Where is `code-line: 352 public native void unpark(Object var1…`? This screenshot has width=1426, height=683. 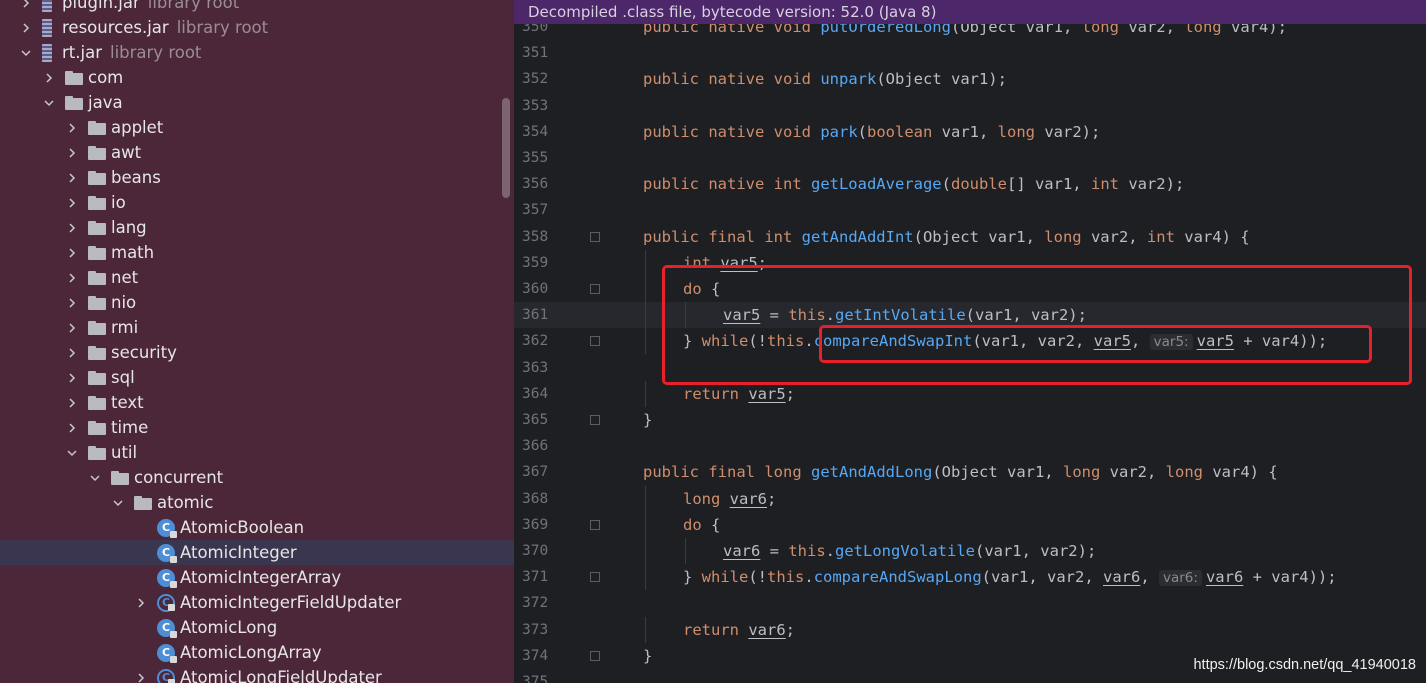 code-line: 352 public native void unpark(Object var1… is located at coordinates (970, 79).